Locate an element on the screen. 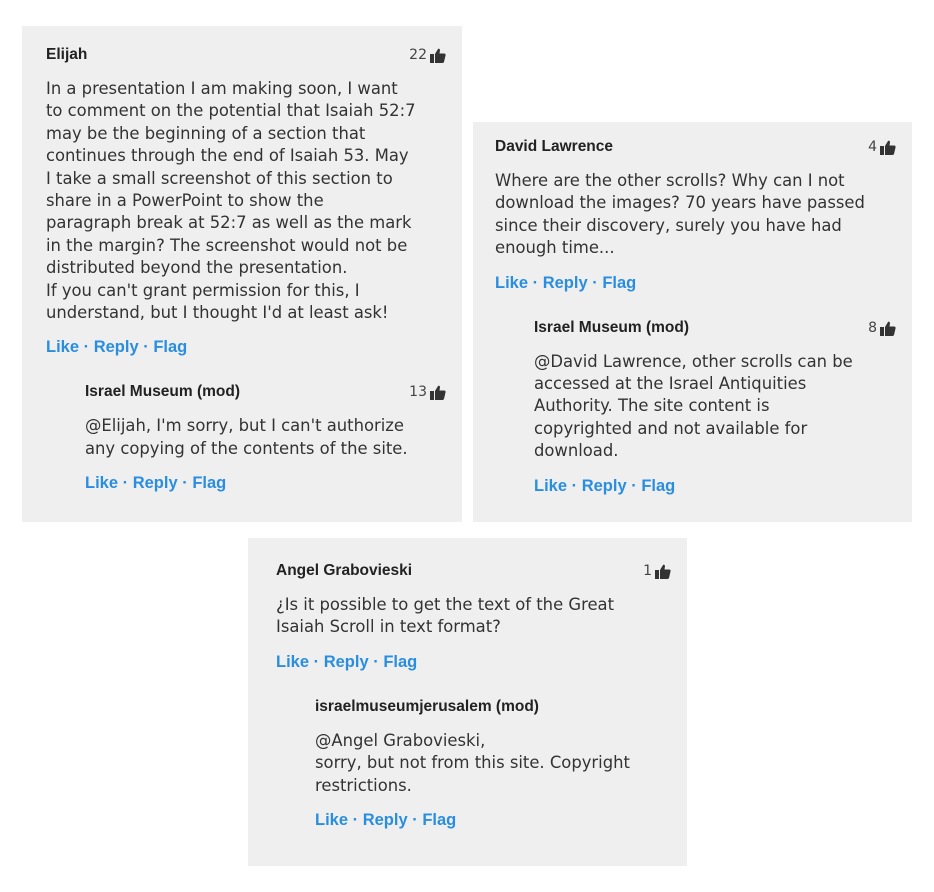 This screenshot has width=934, height=892. comment-header: israelmuseumjerusalem (mod) is located at coordinates (493, 707).